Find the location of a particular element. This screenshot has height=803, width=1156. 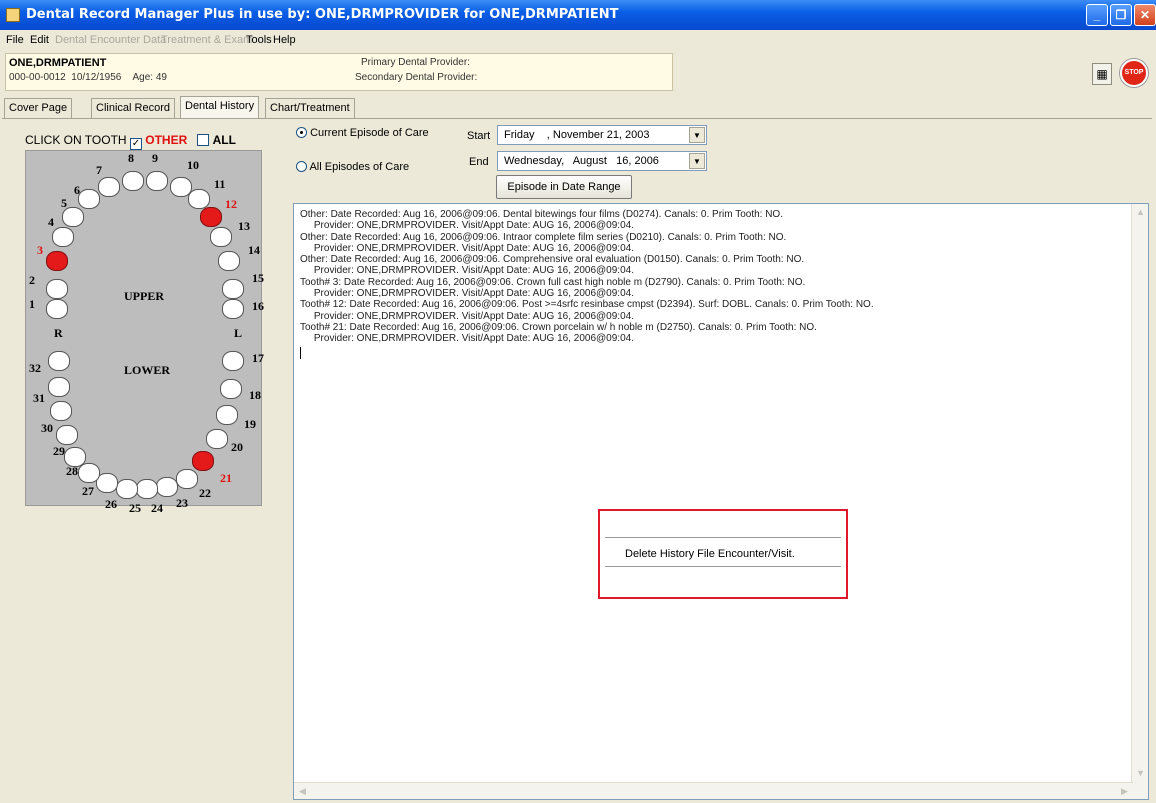

maximize-button: ❐ is located at coordinates (1121, 15).